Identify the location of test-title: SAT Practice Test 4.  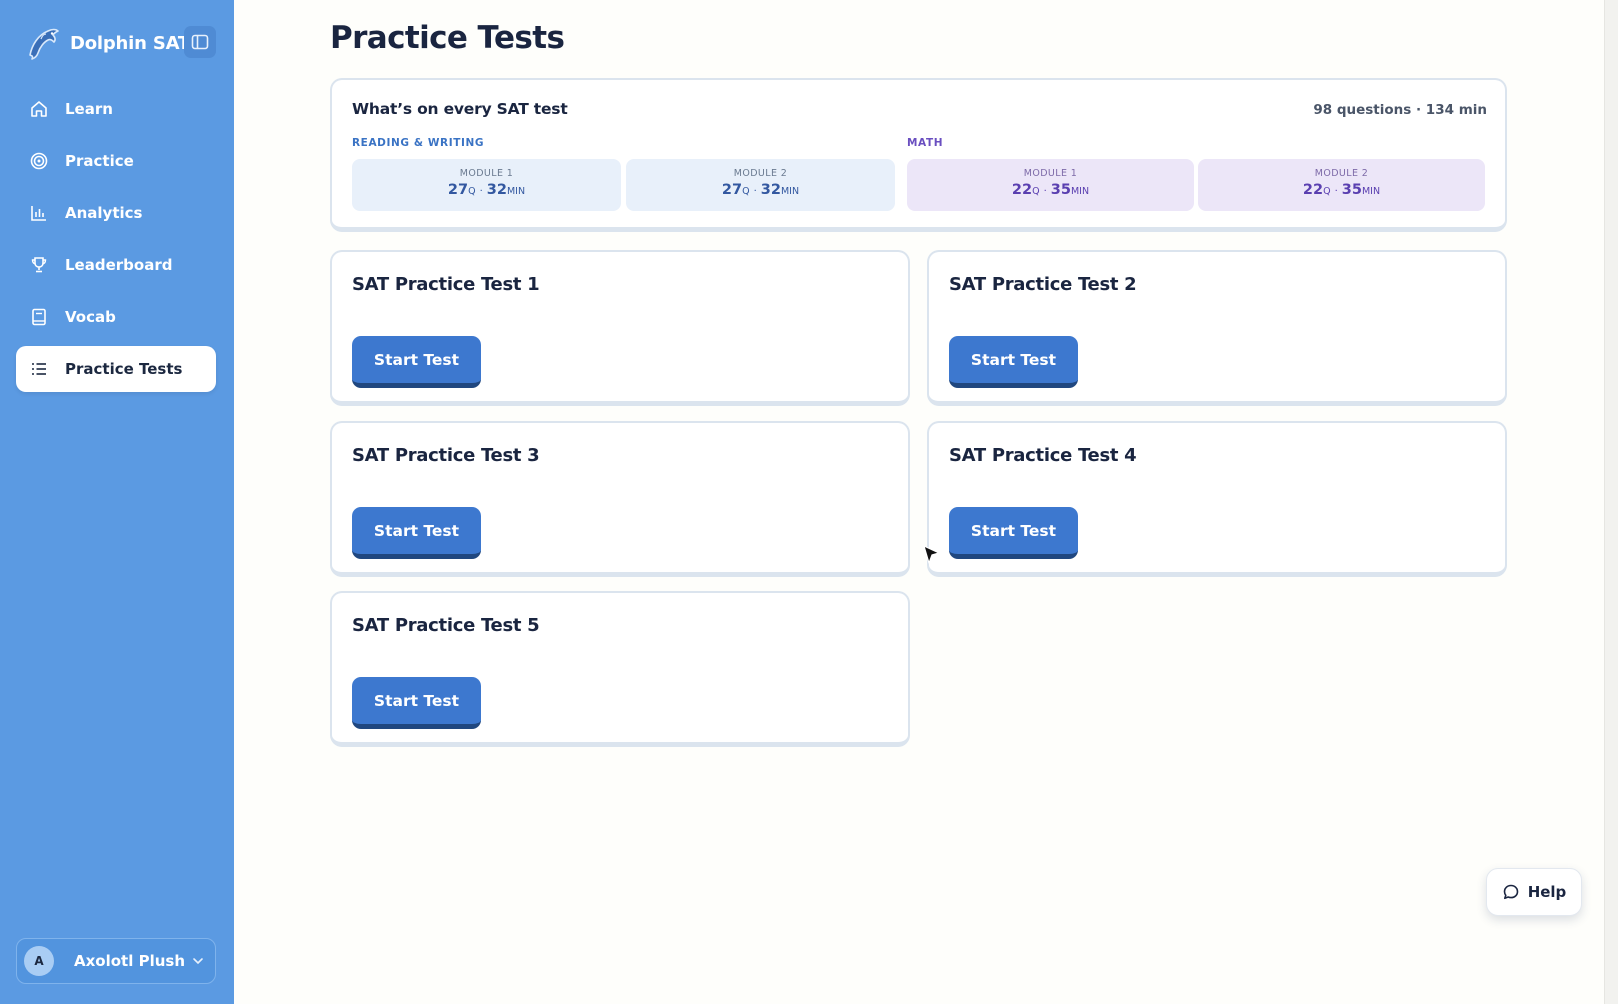
(1043, 455).